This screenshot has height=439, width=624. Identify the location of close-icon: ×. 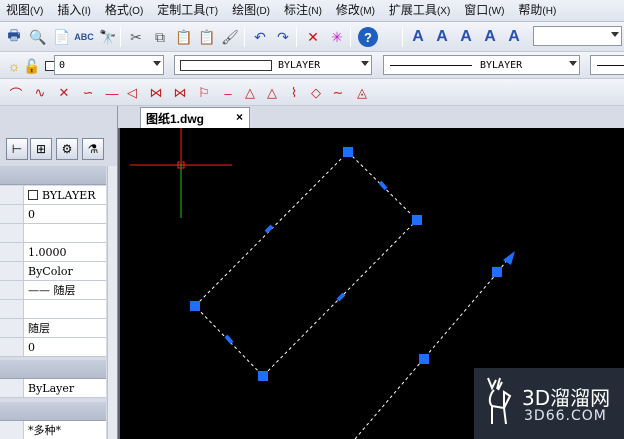
(239, 117).